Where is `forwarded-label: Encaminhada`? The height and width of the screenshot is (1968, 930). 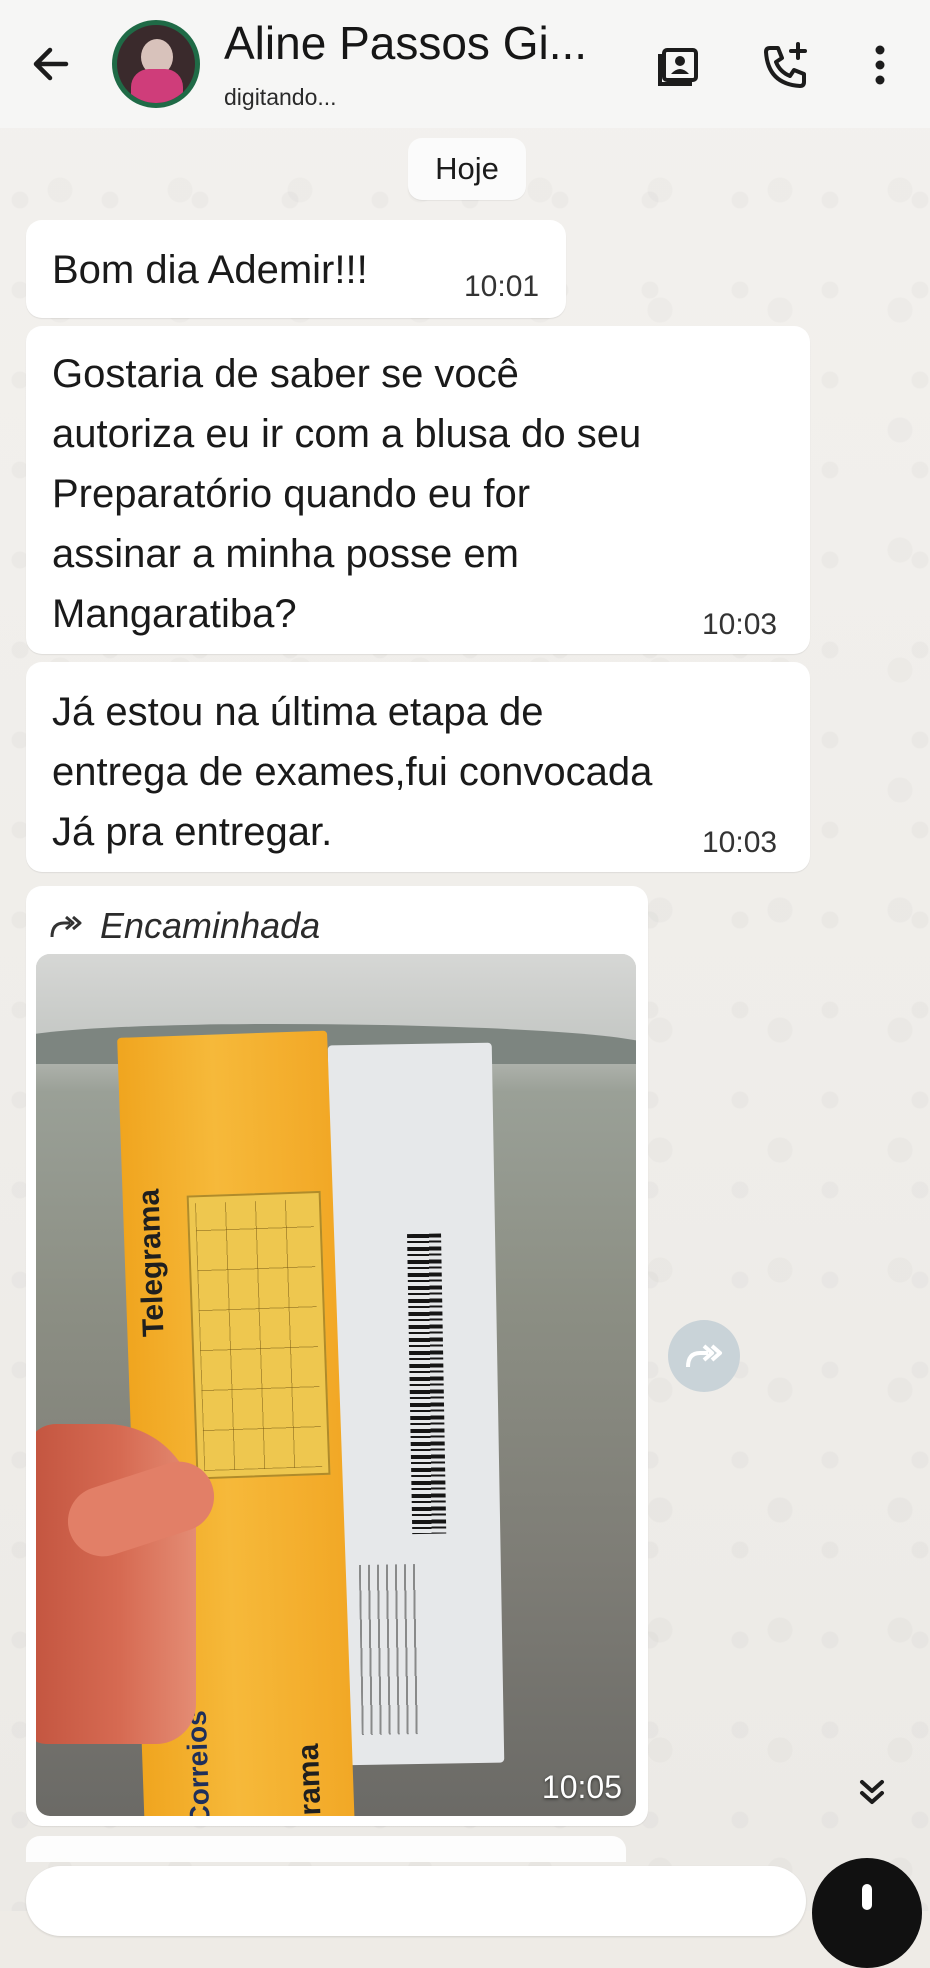 forwarded-label: Encaminhada is located at coordinates (210, 925).